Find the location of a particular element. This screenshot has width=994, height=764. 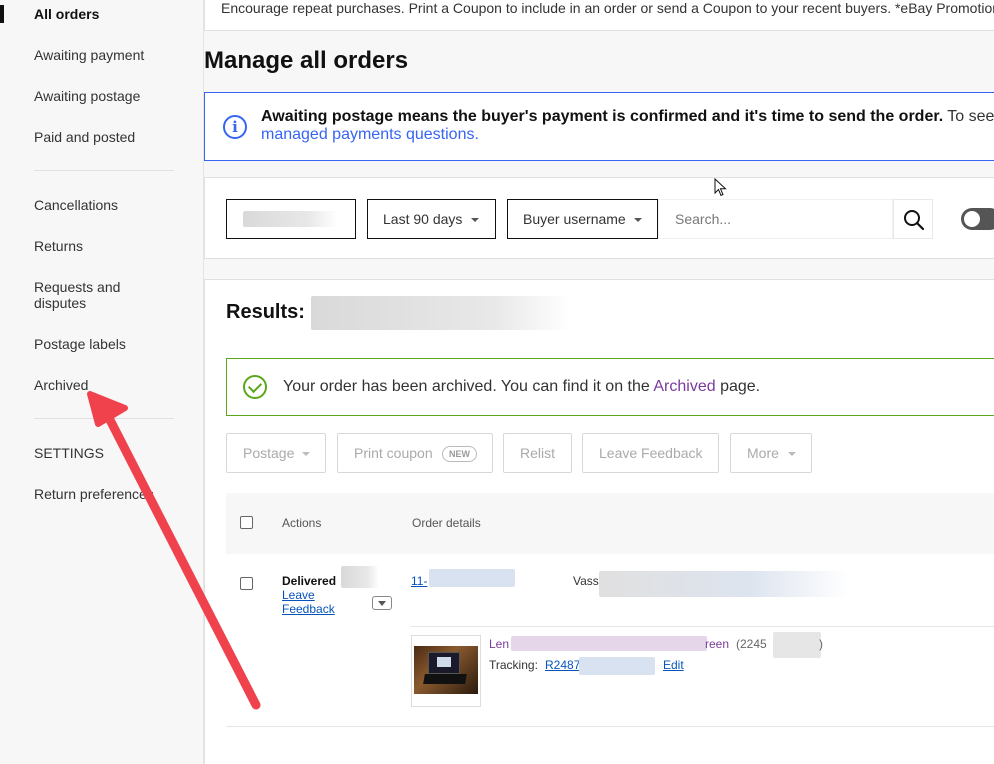

laptop-keyboard is located at coordinates (445, 679).